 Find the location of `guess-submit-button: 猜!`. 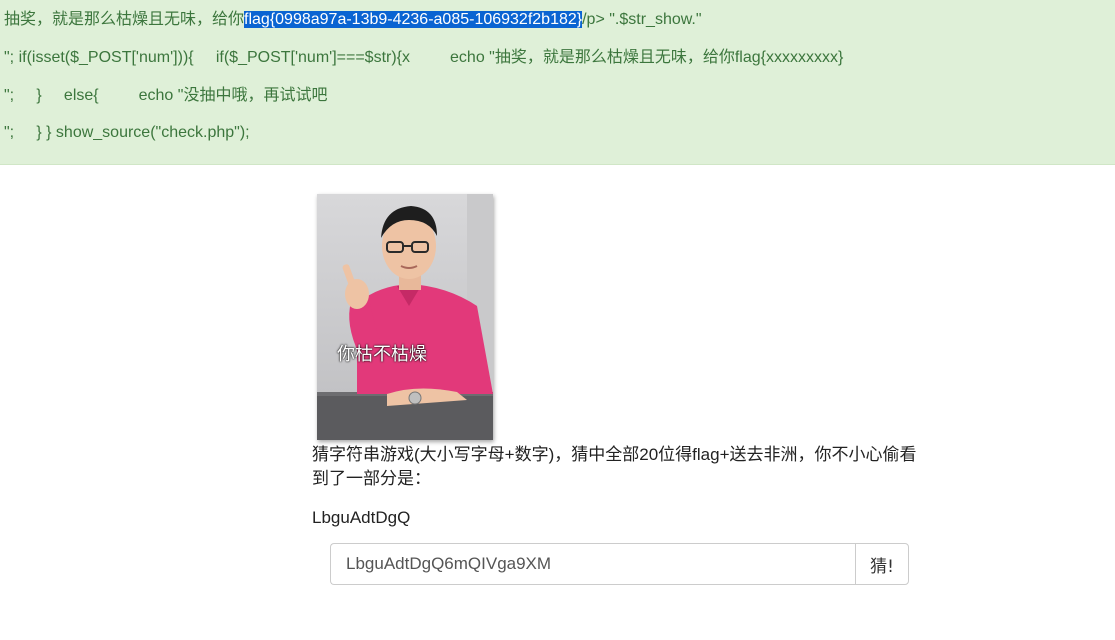

guess-submit-button: 猜! is located at coordinates (882, 564).